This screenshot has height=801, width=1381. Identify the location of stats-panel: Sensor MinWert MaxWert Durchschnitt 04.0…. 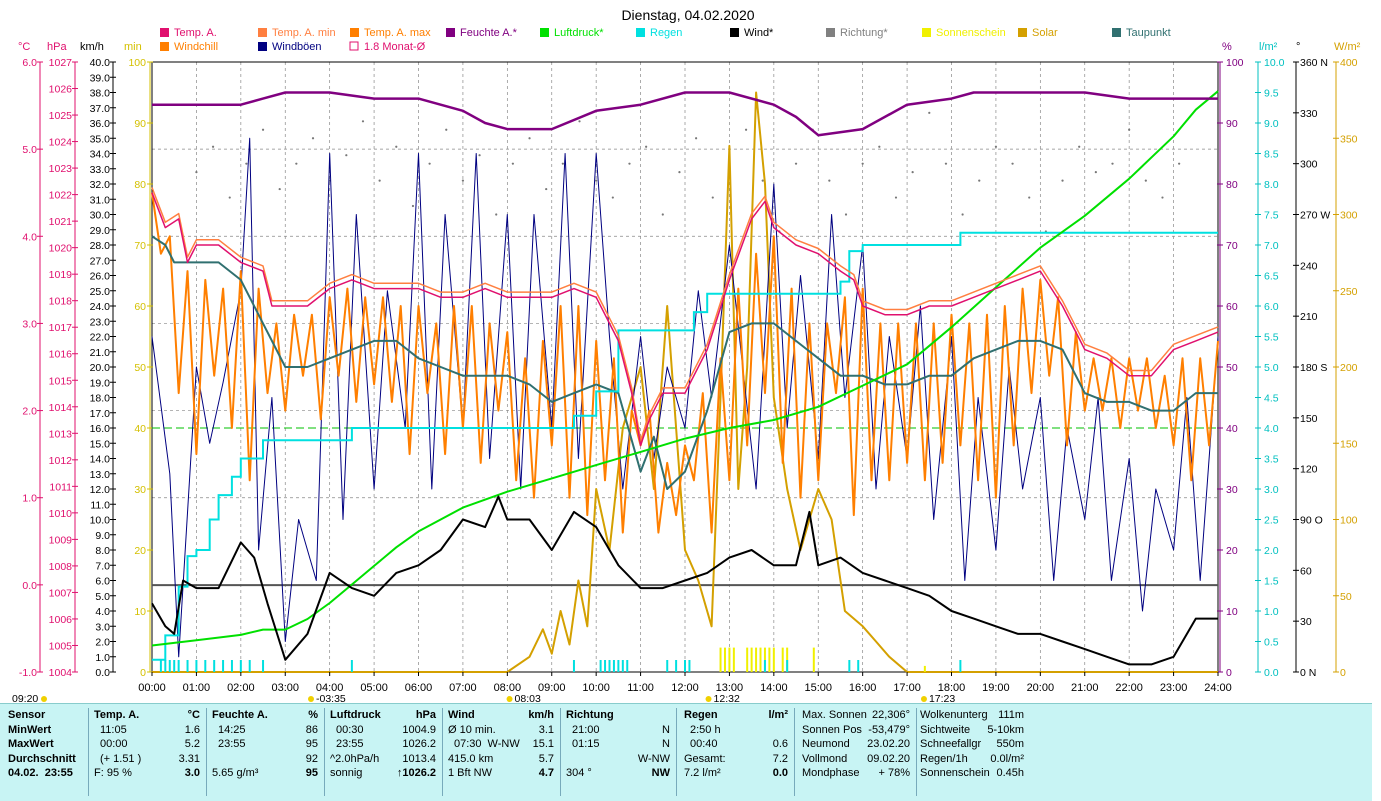
(686, 752).